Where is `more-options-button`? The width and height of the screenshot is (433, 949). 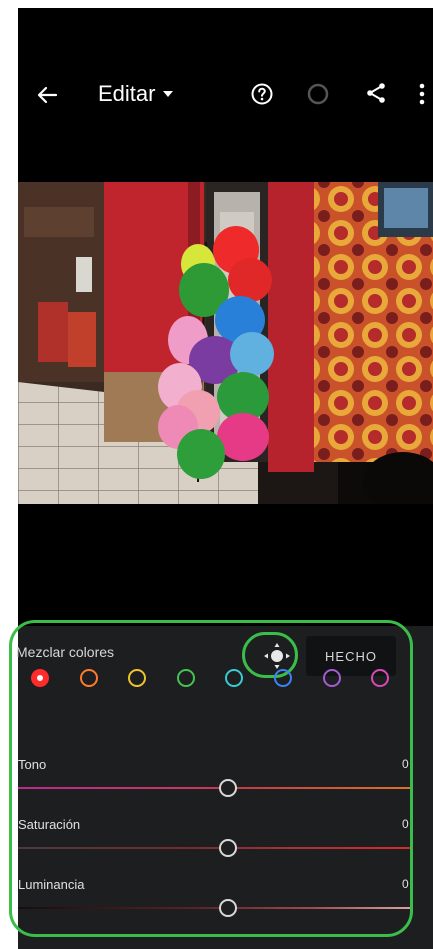 more-options-button is located at coordinates (422, 94).